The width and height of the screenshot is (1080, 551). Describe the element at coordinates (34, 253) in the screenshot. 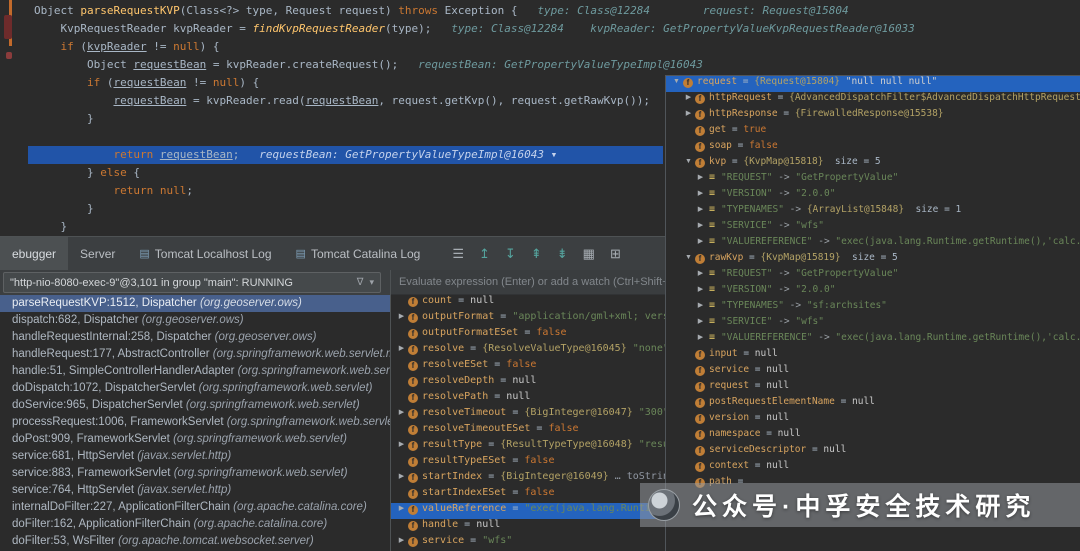

I see `tab-ebugger: ebugger` at that location.